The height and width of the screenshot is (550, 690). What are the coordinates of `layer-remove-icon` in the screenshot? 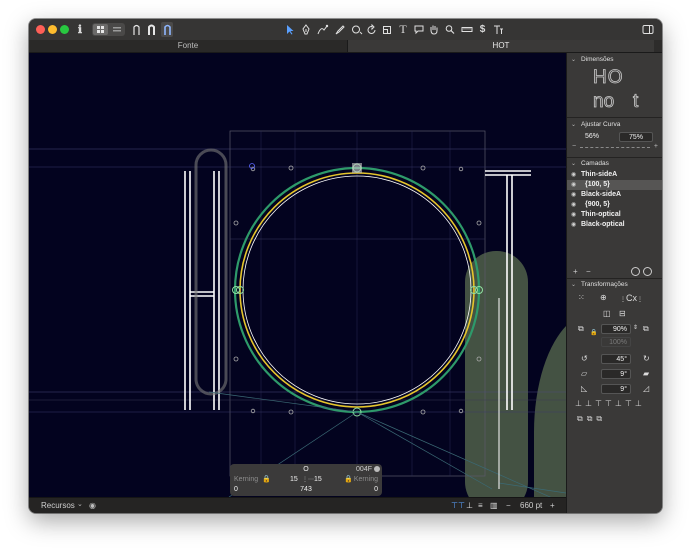 It's located at (647, 271).